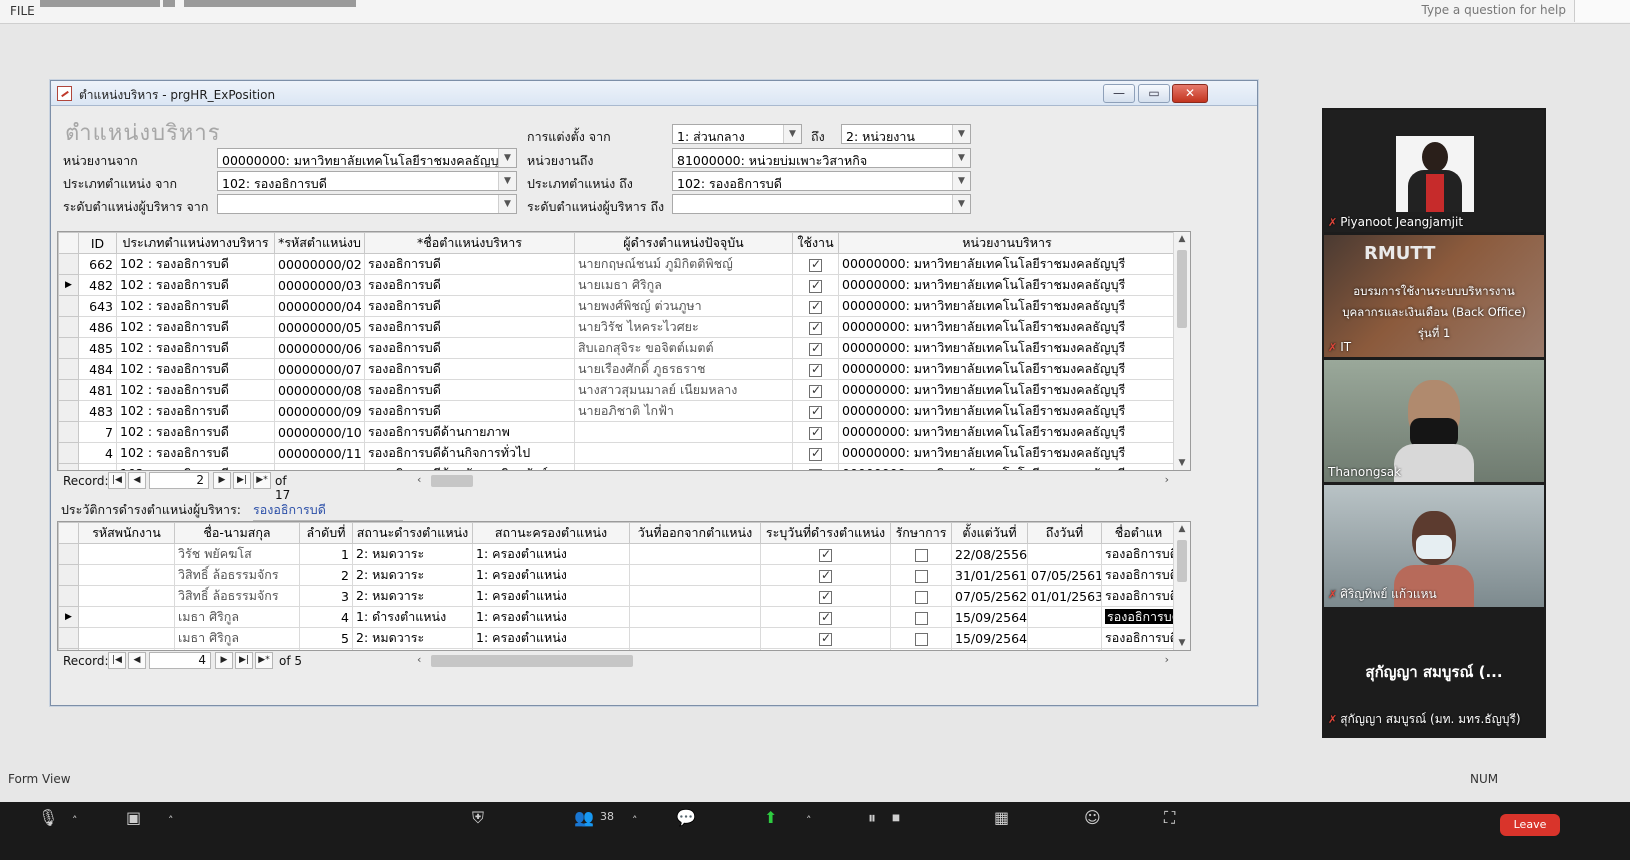 The image size is (1630, 860). I want to click on chevron-up-icon: ˄, so click(635, 820).